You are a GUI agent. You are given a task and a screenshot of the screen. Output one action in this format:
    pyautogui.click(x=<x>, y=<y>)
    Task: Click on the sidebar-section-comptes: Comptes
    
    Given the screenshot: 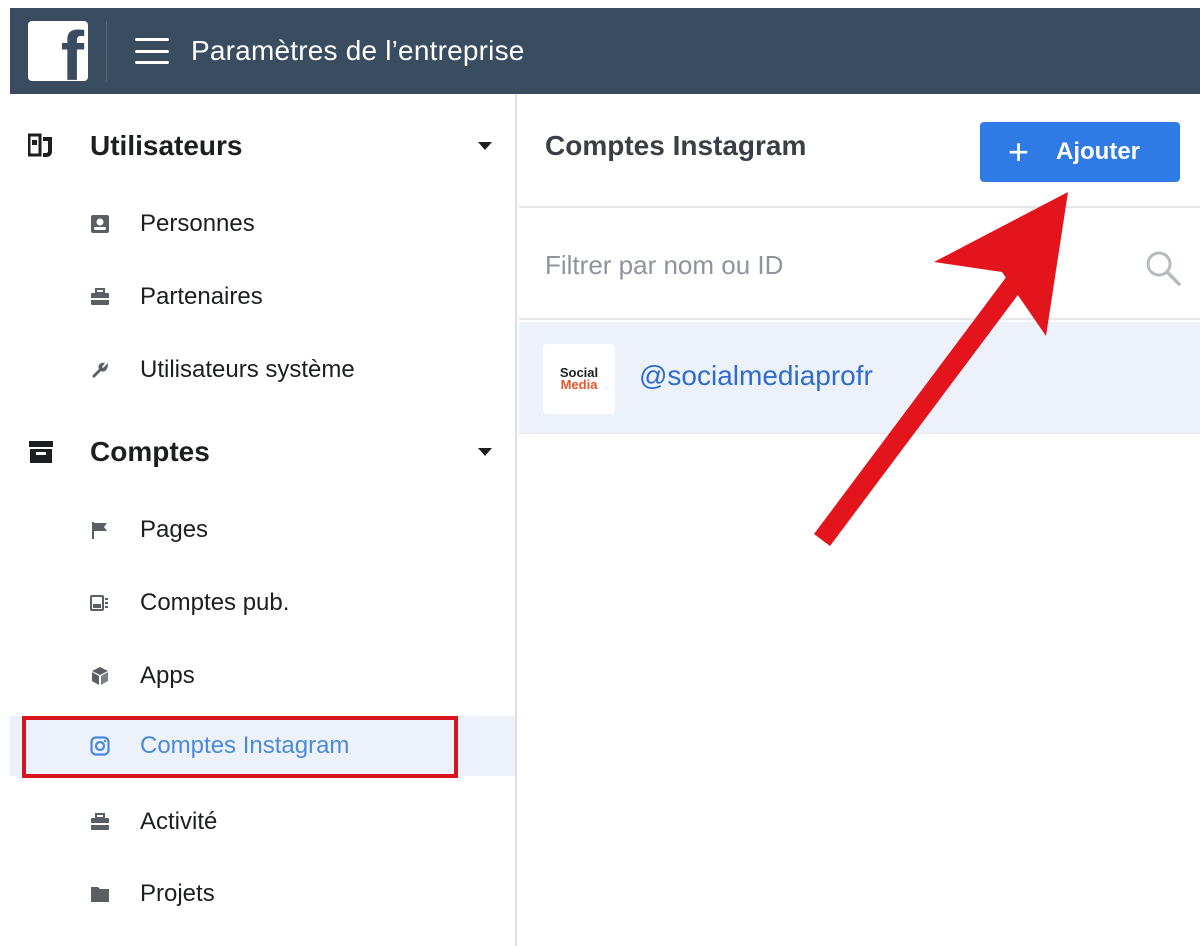 What is the action you would take?
    pyautogui.click(x=262, y=452)
    